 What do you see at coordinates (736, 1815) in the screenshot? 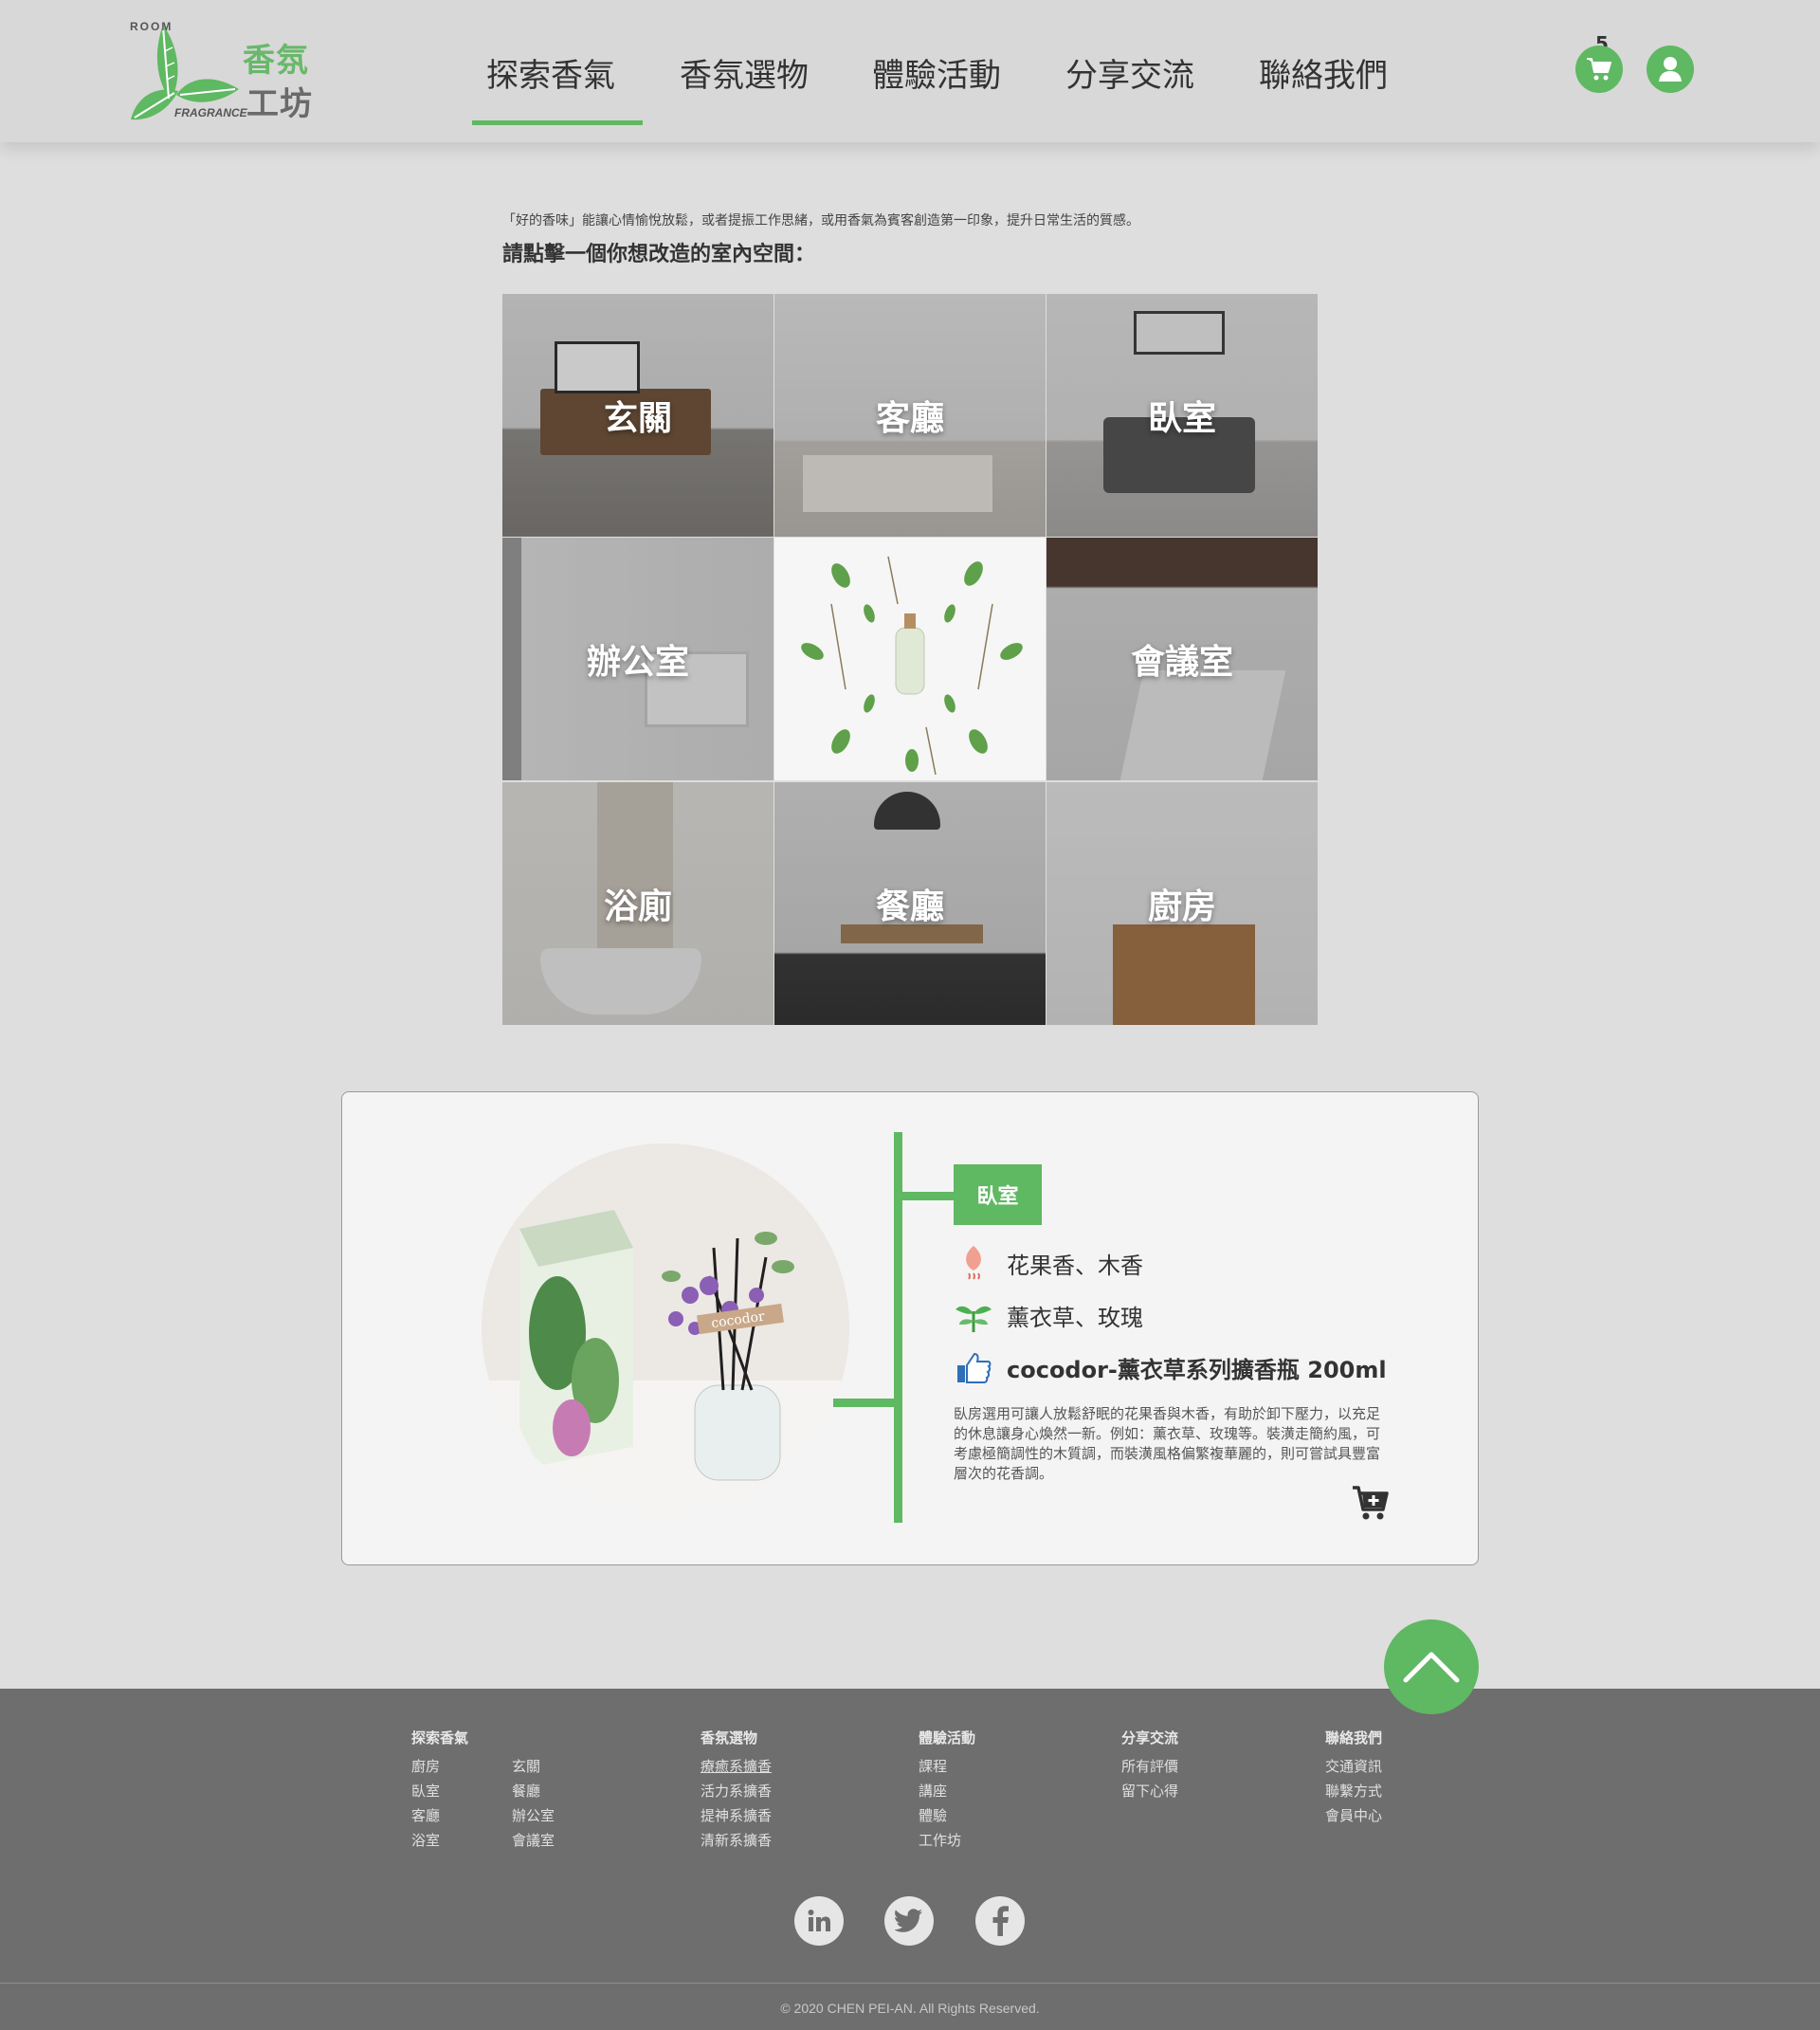
I see `footer-link: 提神系擴香` at bounding box center [736, 1815].